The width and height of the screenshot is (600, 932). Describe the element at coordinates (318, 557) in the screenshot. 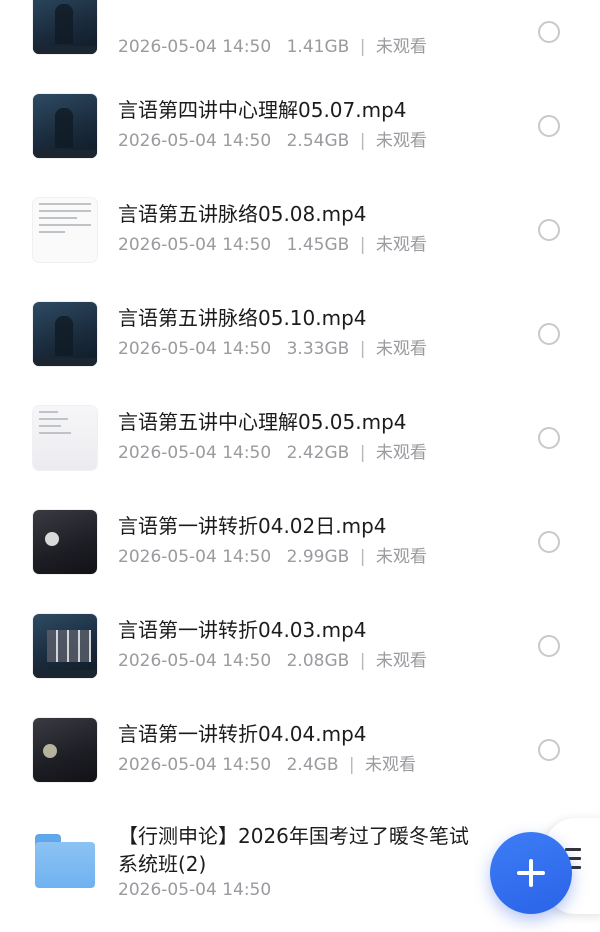

I see `file-size: 2.99GB` at that location.